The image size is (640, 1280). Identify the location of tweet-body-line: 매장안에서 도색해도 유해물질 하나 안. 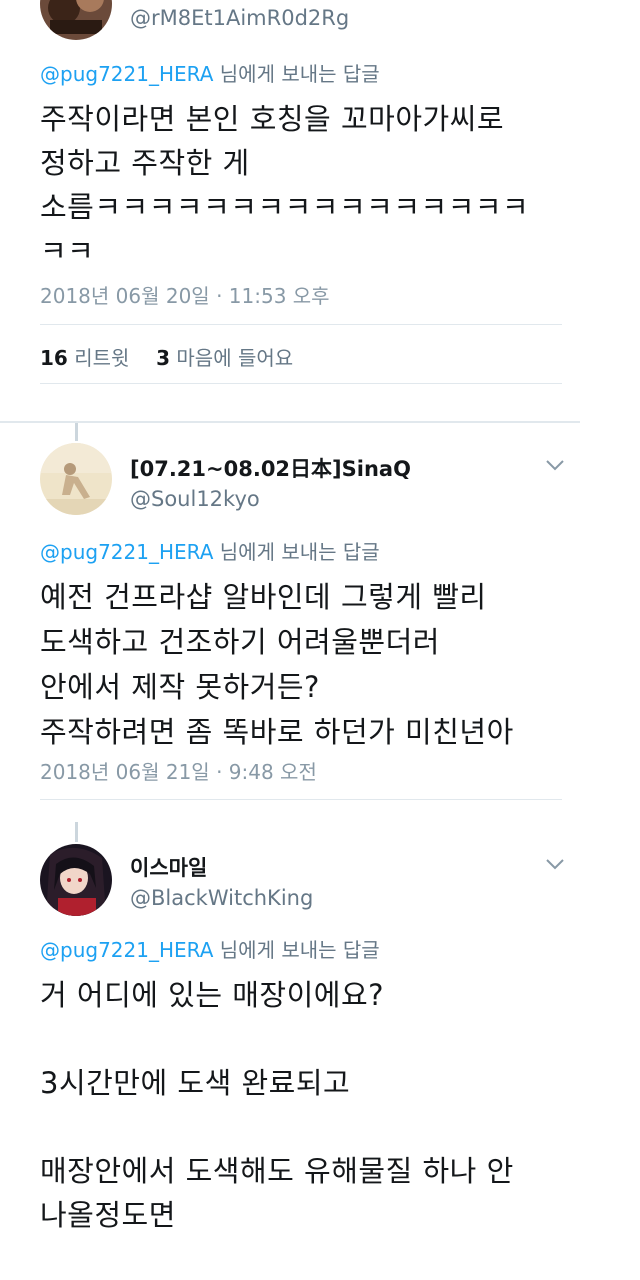
(277, 1171).